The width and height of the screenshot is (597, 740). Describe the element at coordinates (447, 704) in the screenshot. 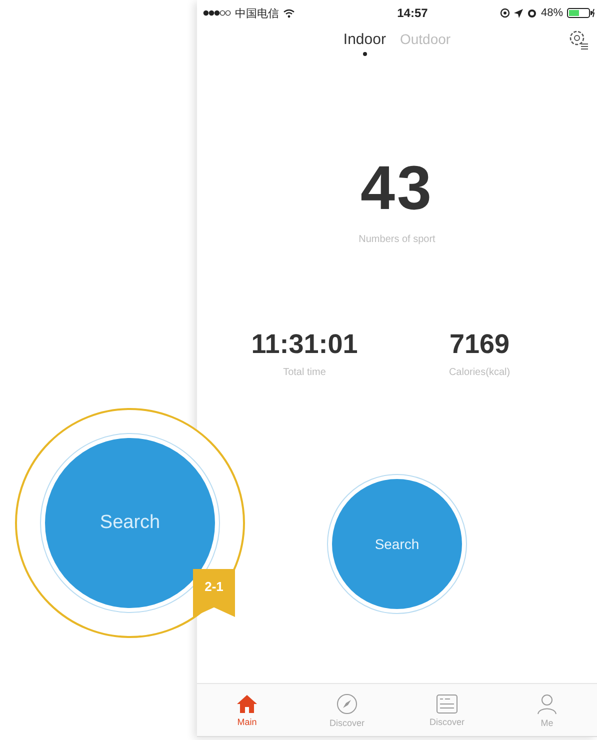

I see `card-icon` at that location.